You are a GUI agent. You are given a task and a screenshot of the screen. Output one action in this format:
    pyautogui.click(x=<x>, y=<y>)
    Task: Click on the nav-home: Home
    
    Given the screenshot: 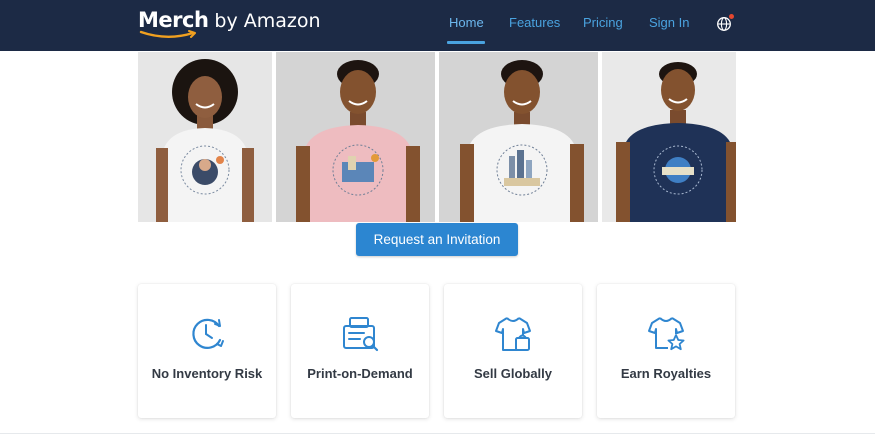 What is the action you would take?
    pyautogui.click(x=466, y=22)
    